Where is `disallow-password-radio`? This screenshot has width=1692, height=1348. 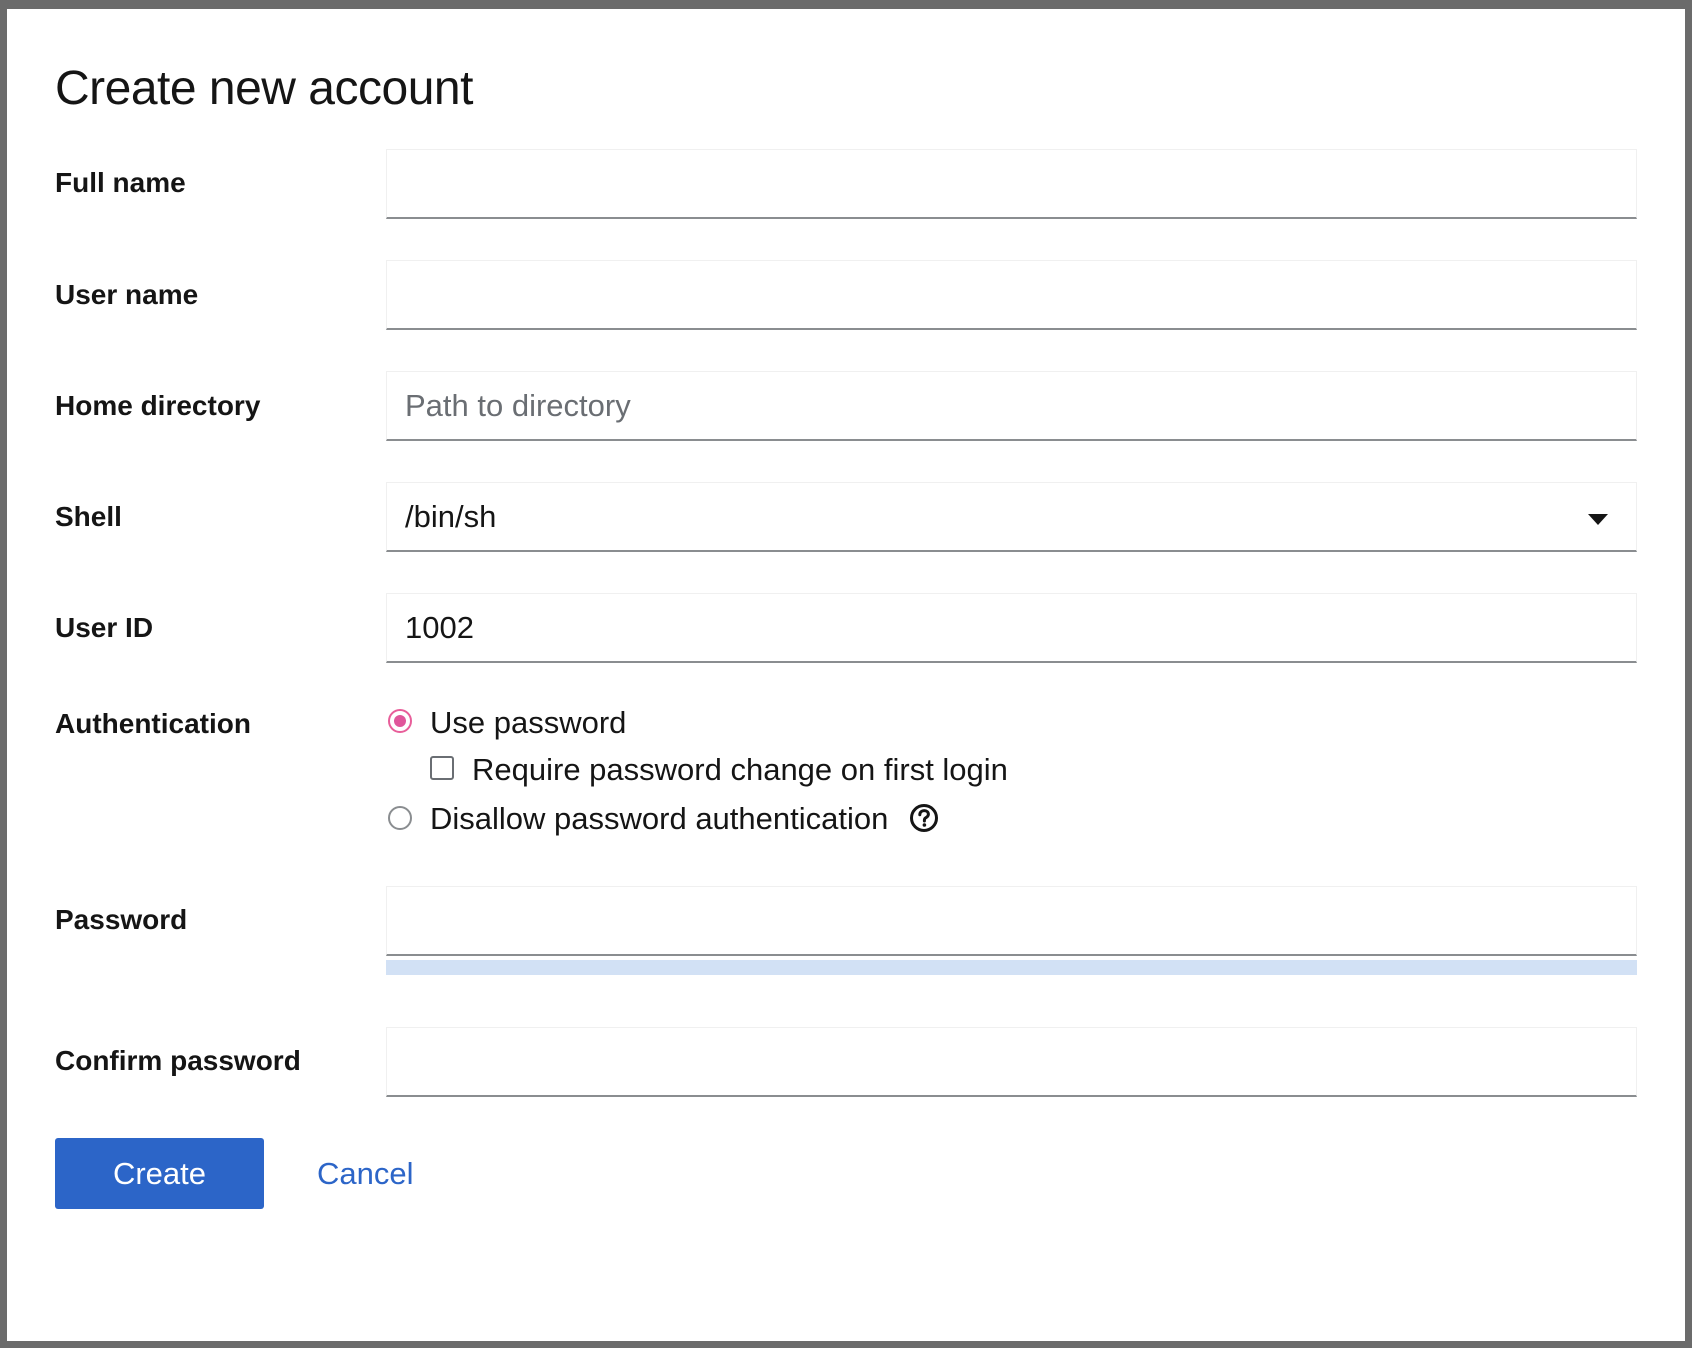 disallow-password-radio is located at coordinates (400, 818).